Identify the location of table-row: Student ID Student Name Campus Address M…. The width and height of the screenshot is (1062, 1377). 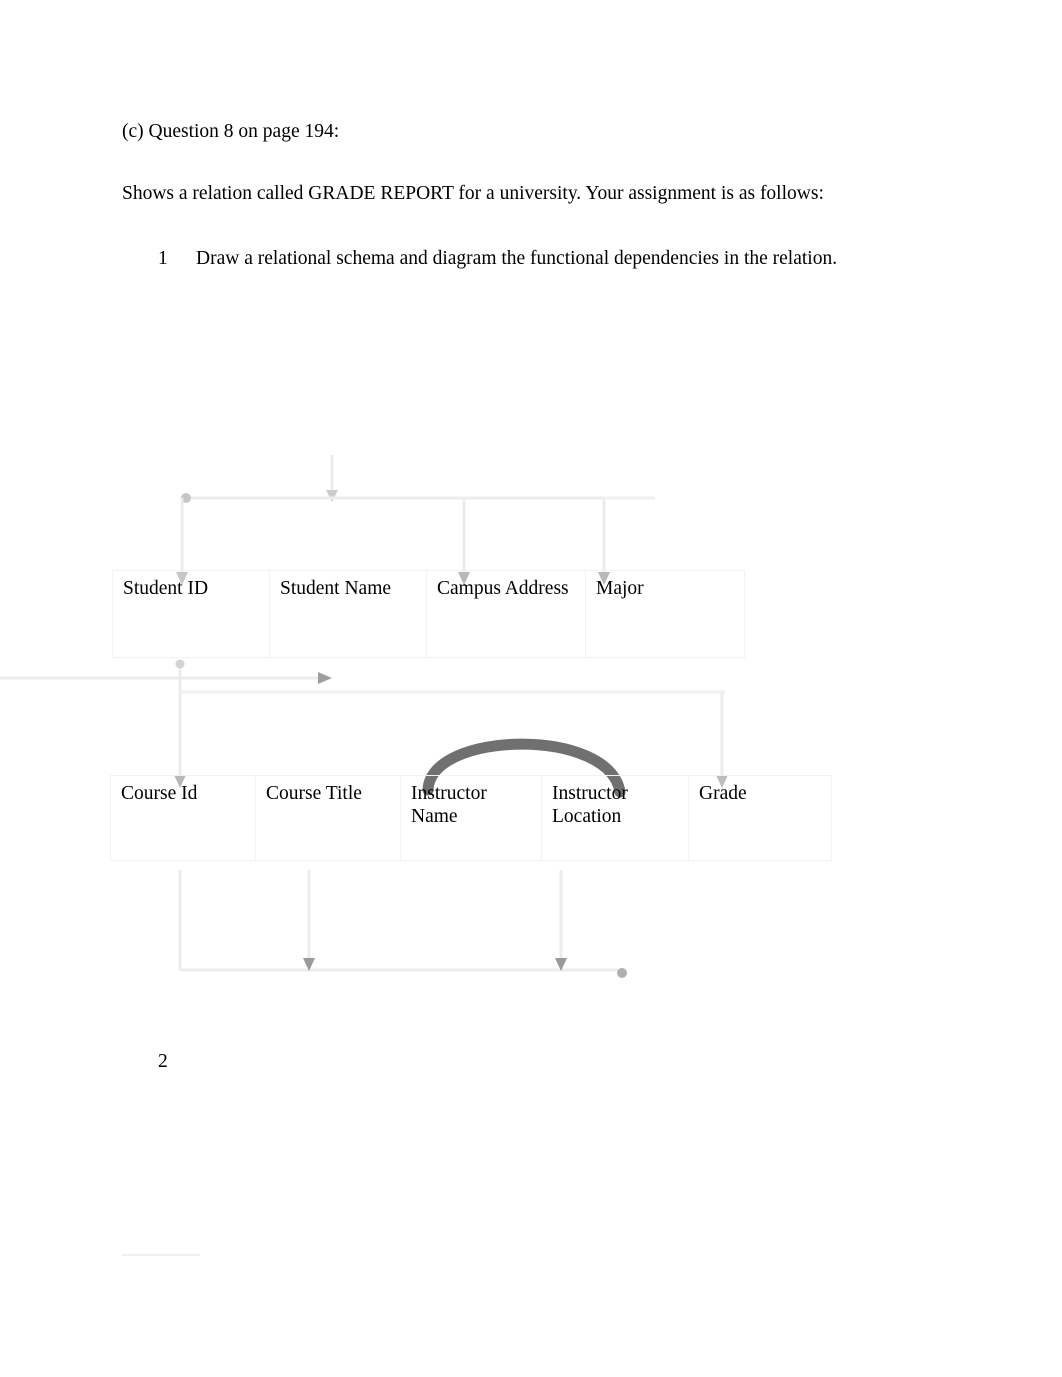
(428, 614).